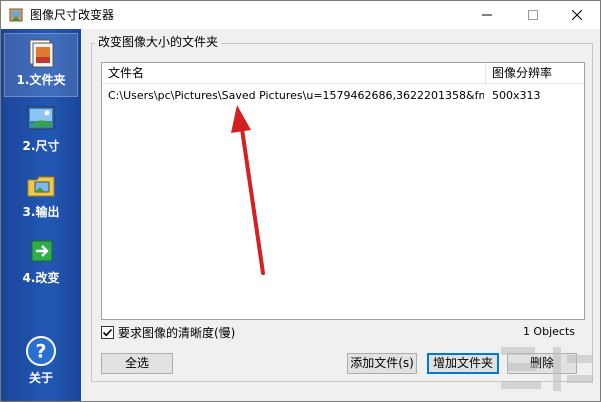 The image size is (601, 402). What do you see at coordinates (535, 73) in the screenshot?
I see `column-header-resolution: 图像分辨率` at bounding box center [535, 73].